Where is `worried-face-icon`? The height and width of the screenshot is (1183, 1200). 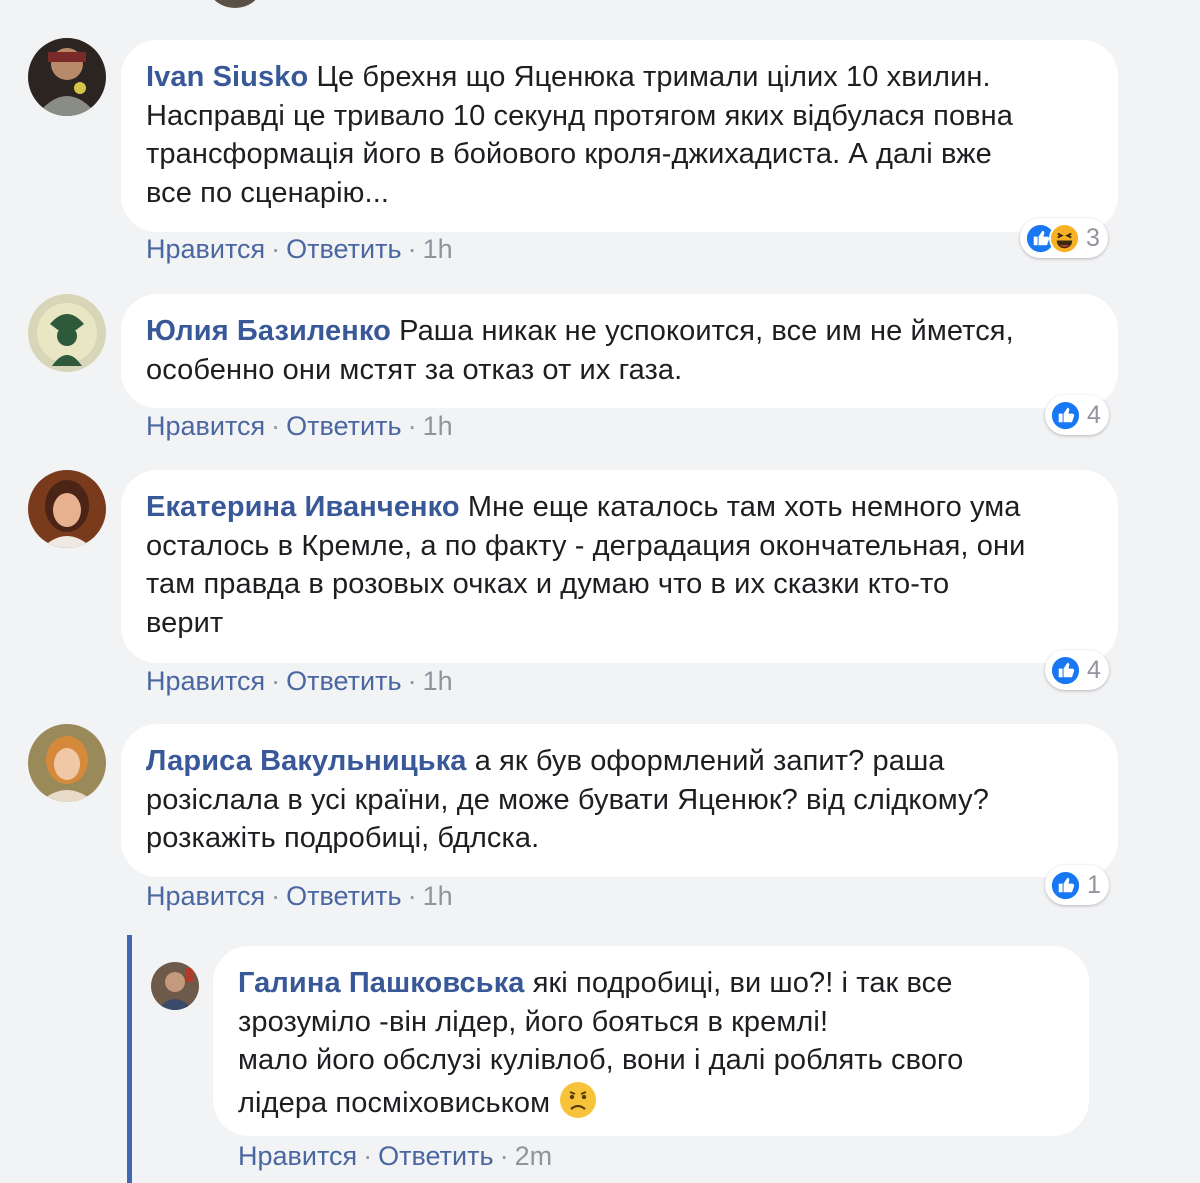
worried-face-icon is located at coordinates (578, 1099).